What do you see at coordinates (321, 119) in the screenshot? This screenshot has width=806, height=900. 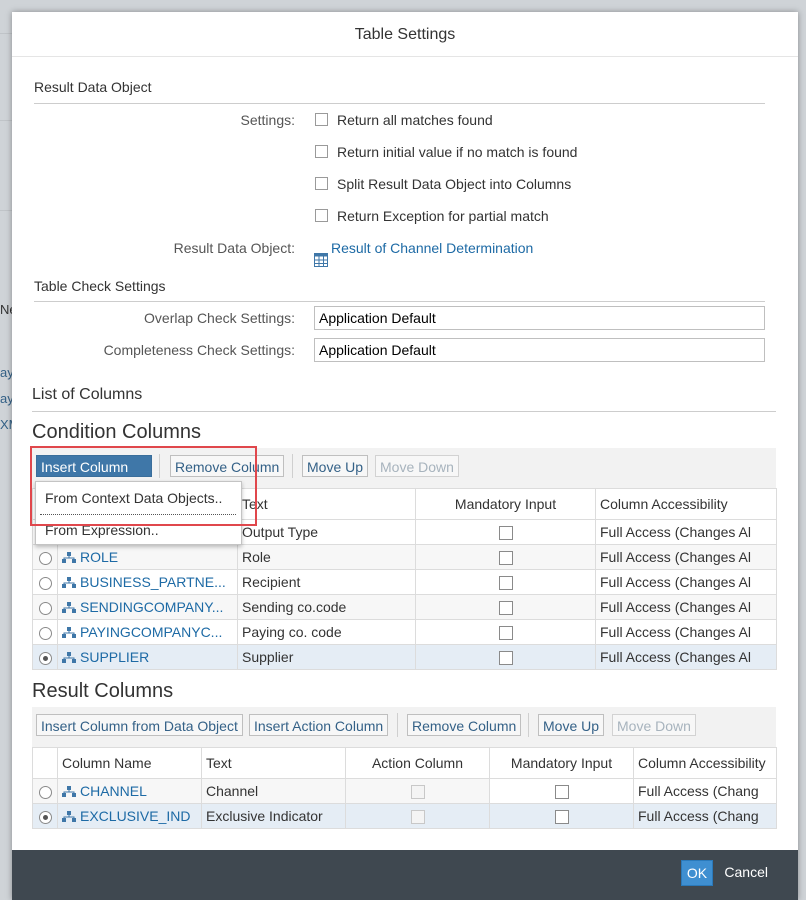 I see `return-all-matches-checkbox` at bounding box center [321, 119].